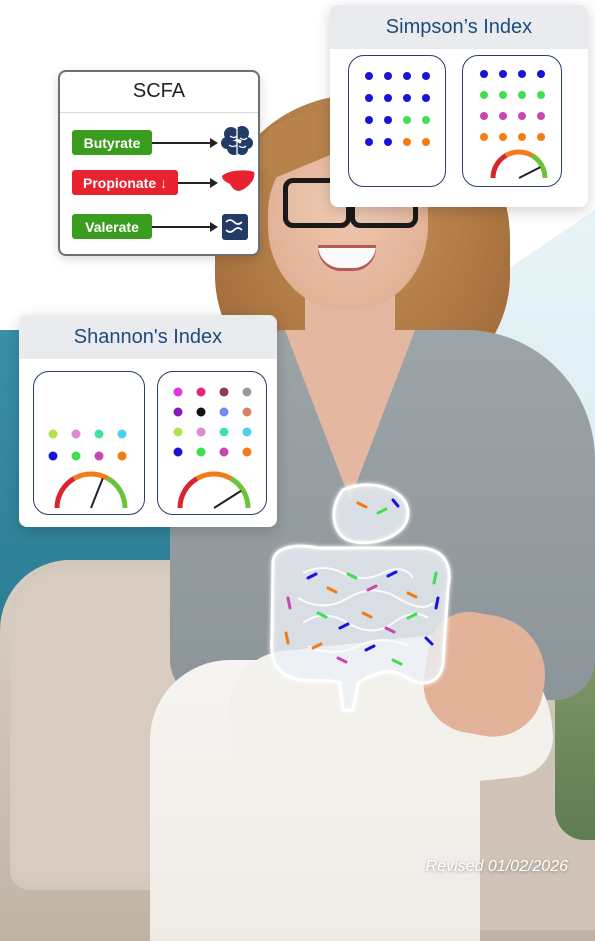 The image size is (595, 941). Describe the element at coordinates (214, 227) in the screenshot. I see `valerate-arrowhead` at that location.